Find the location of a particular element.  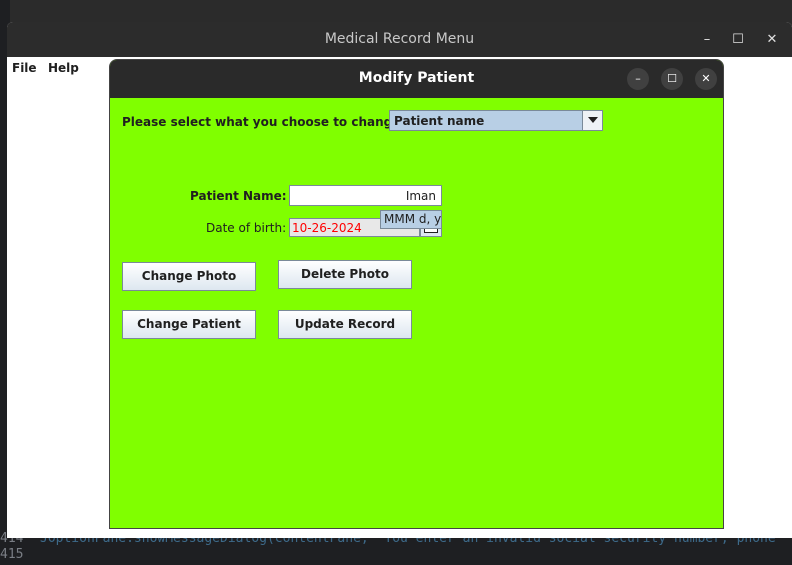

close-icon: ✕ is located at coordinates (772, 40).